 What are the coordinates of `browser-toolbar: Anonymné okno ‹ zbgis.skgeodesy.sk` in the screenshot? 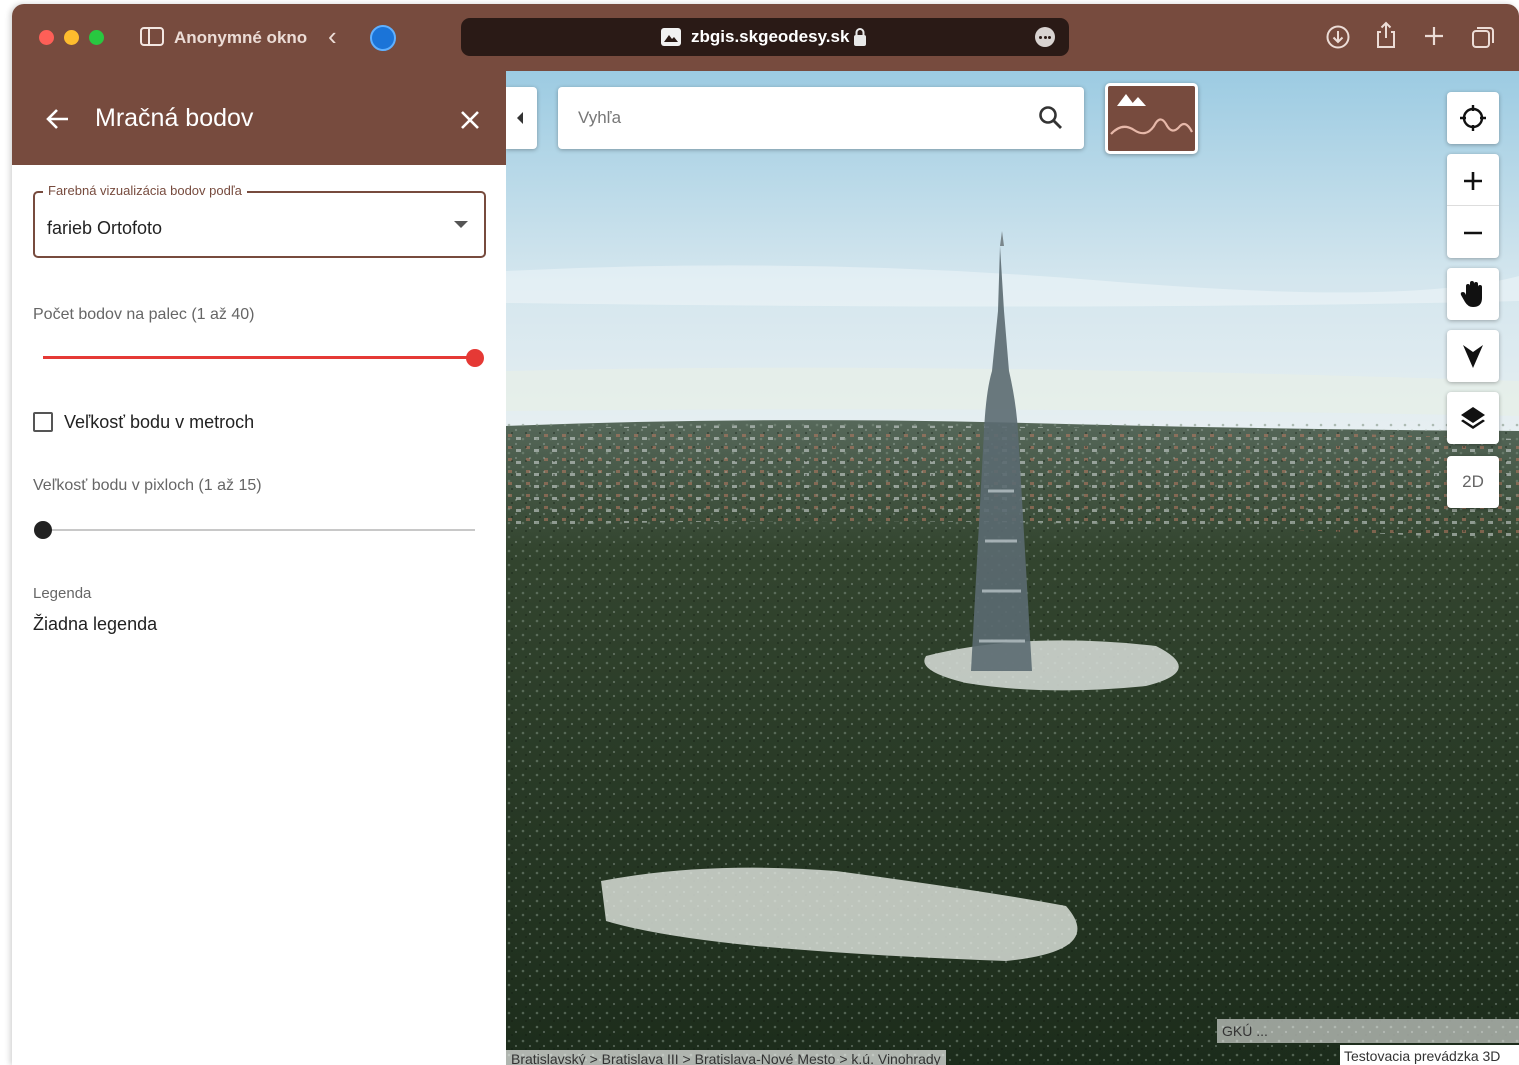 It's located at (765, 37).